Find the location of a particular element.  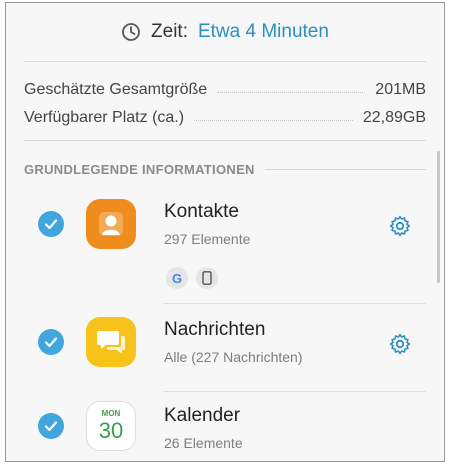

checkbox-nachrichten is located at coordinates (51, 342).